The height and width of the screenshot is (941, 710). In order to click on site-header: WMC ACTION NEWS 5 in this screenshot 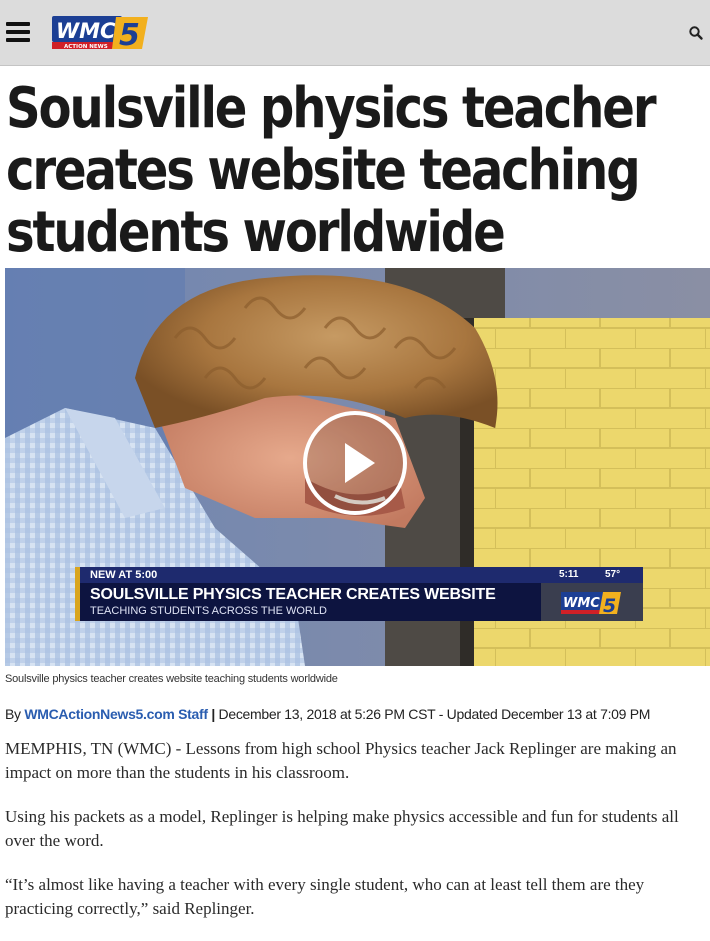, I will do `click(355, 33)`.